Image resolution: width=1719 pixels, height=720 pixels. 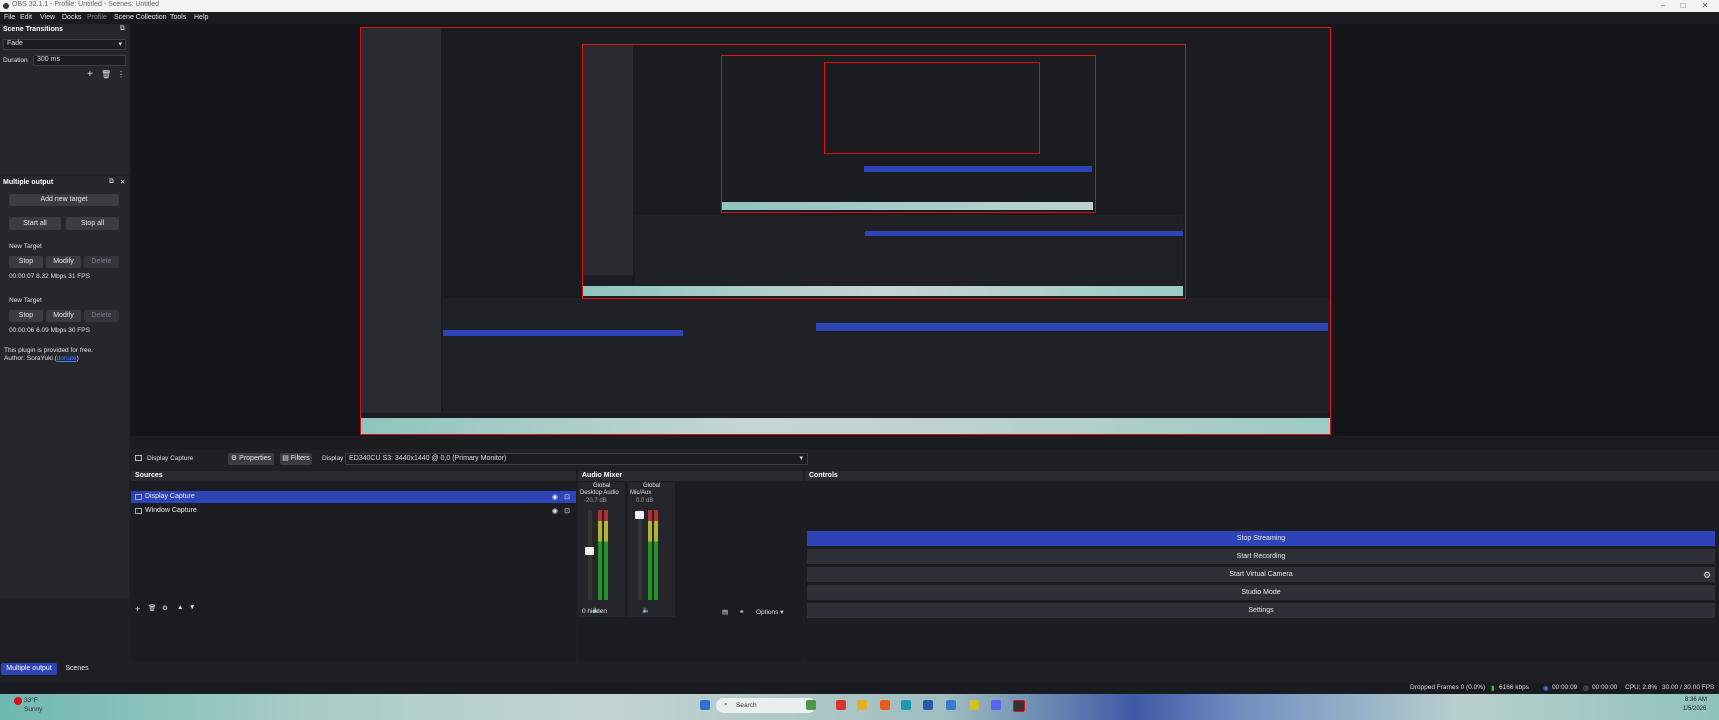 I want to click on mixer-layout-icon: ▤, so click(x=725, y=612).